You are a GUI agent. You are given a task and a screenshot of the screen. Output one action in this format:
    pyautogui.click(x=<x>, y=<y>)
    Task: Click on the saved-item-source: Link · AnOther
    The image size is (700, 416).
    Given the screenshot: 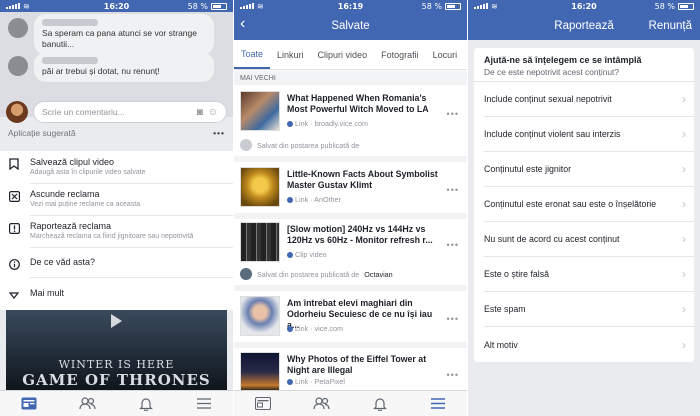 What is the action you would take?
    pyautogui.click(x=318, y=199)
    